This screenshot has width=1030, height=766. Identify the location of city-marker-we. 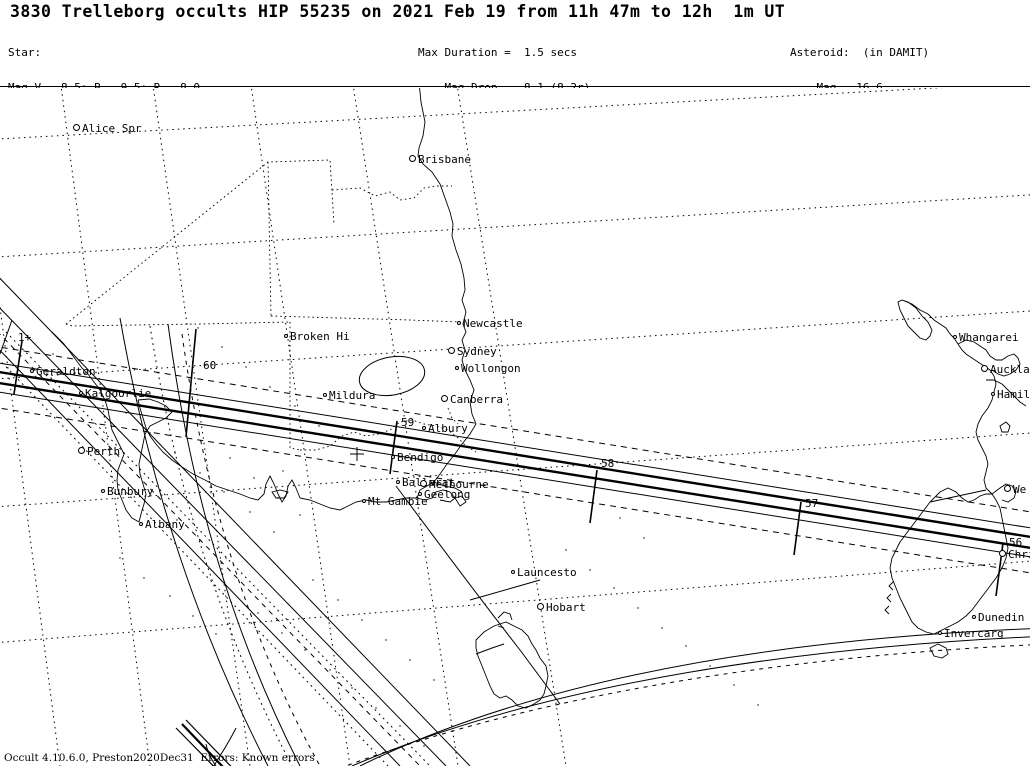
(1007, 488).